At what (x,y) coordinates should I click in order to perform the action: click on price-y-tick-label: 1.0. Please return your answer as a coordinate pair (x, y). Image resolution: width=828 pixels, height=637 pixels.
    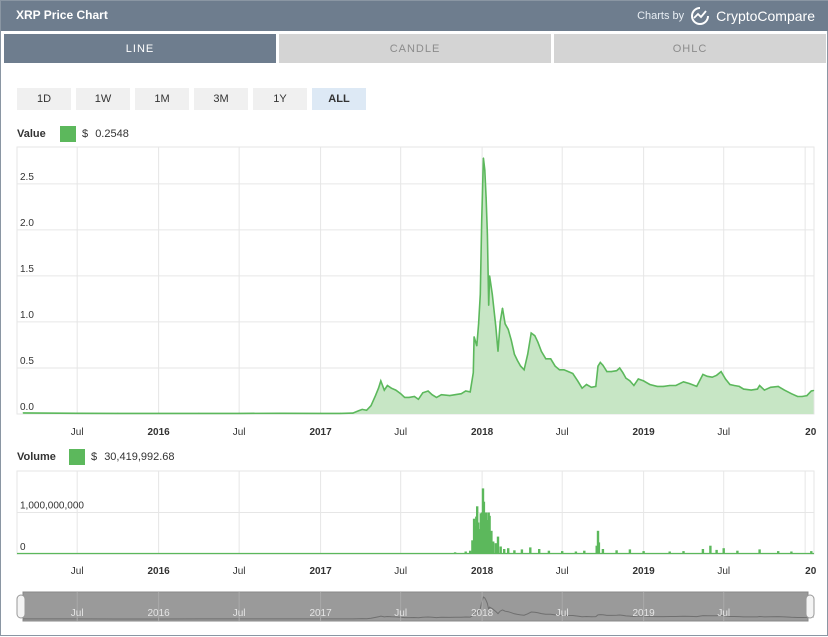
    Looking at the image, I should click on (27, 315).